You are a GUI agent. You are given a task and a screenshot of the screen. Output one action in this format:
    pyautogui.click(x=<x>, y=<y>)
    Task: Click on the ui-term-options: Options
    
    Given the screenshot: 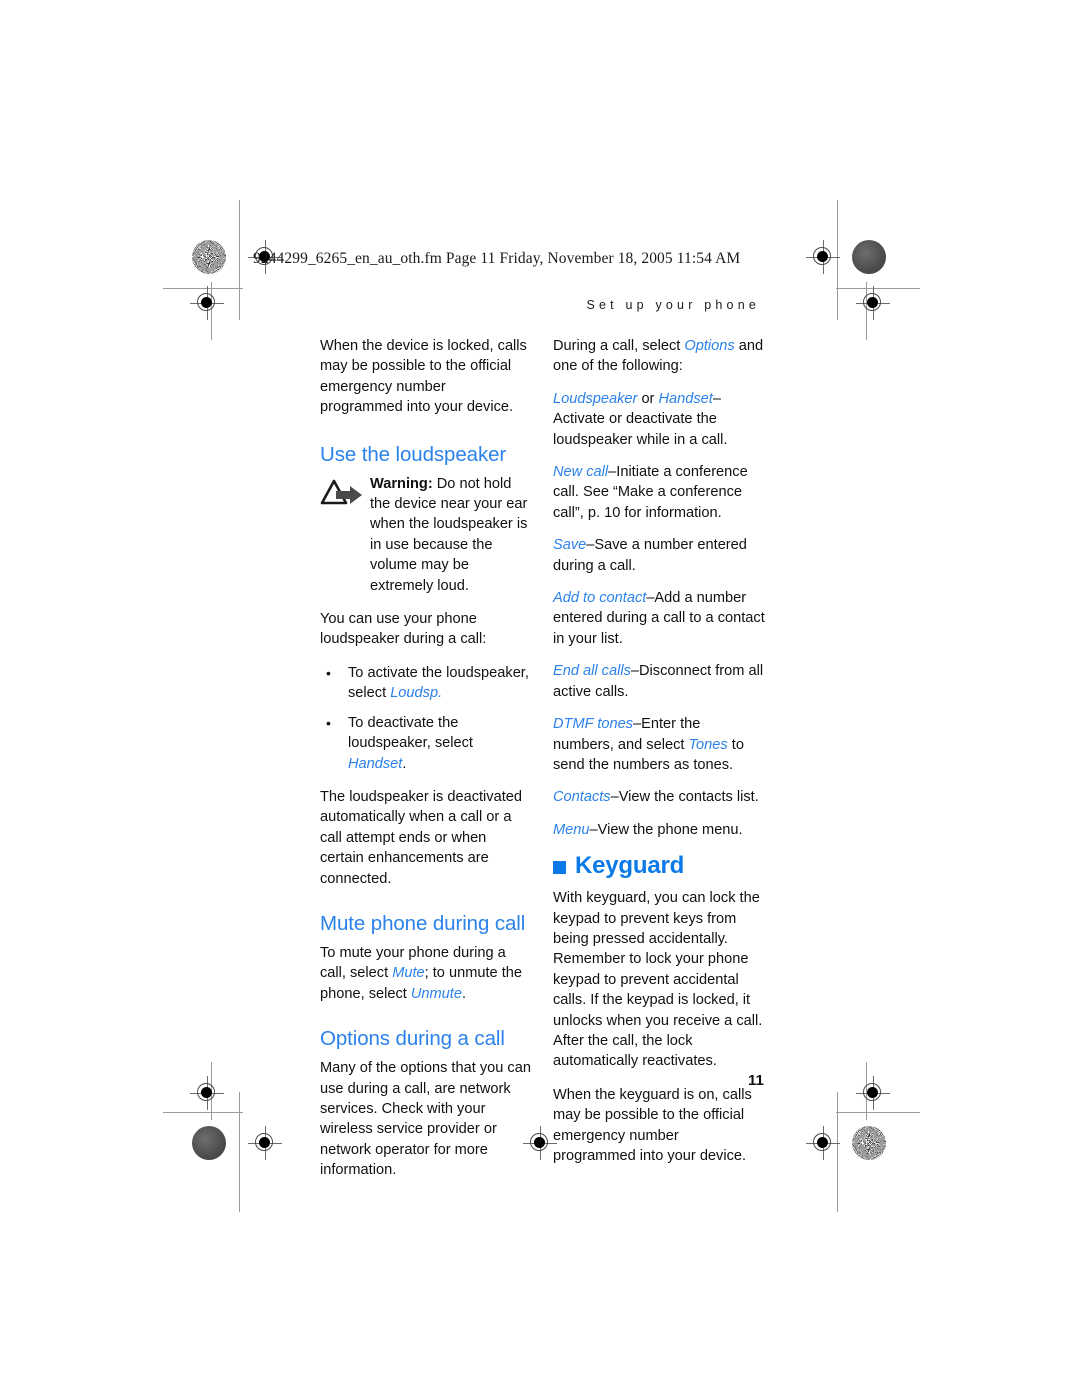 What is the action you would take?
    pyautogui.click(x=709, y=346)
    